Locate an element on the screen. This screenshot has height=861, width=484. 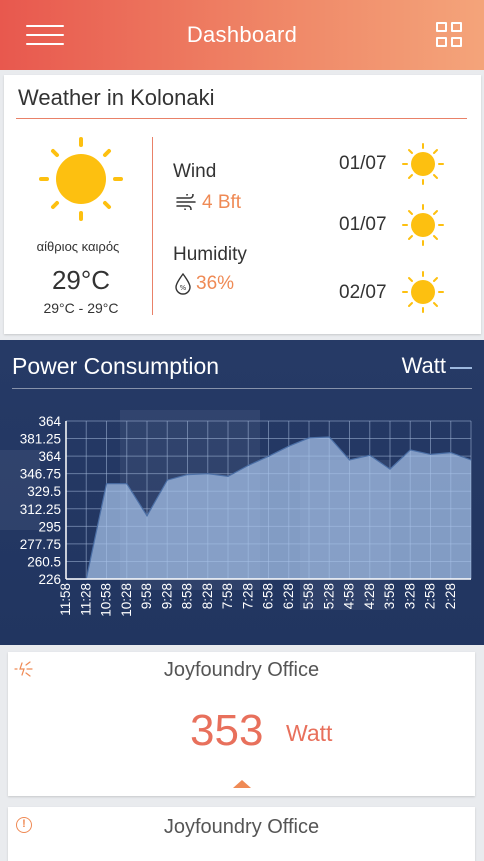
office-card: ! Joyfoundry Office is located at coordinates (241, 834).